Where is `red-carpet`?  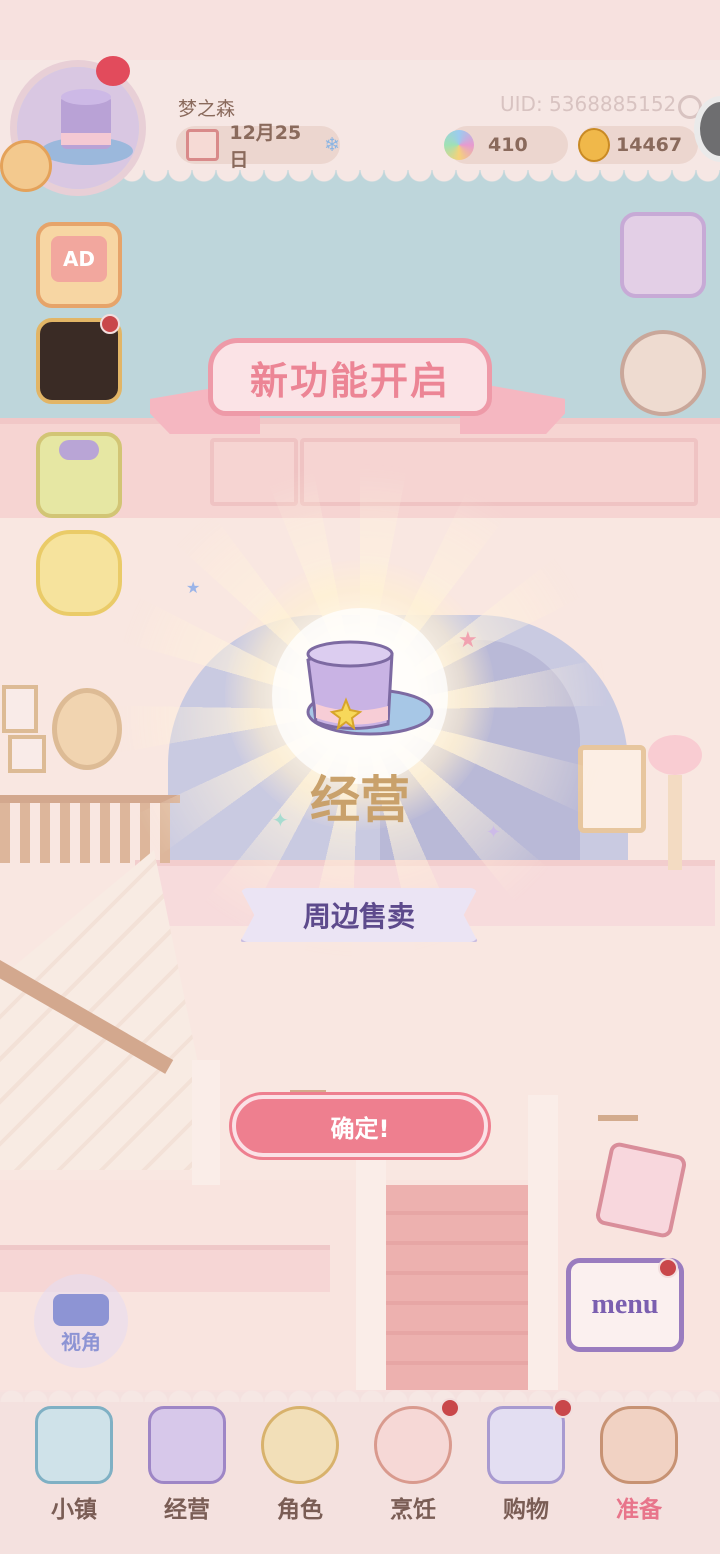
red-carpet is located at coordinates (457, 1287).